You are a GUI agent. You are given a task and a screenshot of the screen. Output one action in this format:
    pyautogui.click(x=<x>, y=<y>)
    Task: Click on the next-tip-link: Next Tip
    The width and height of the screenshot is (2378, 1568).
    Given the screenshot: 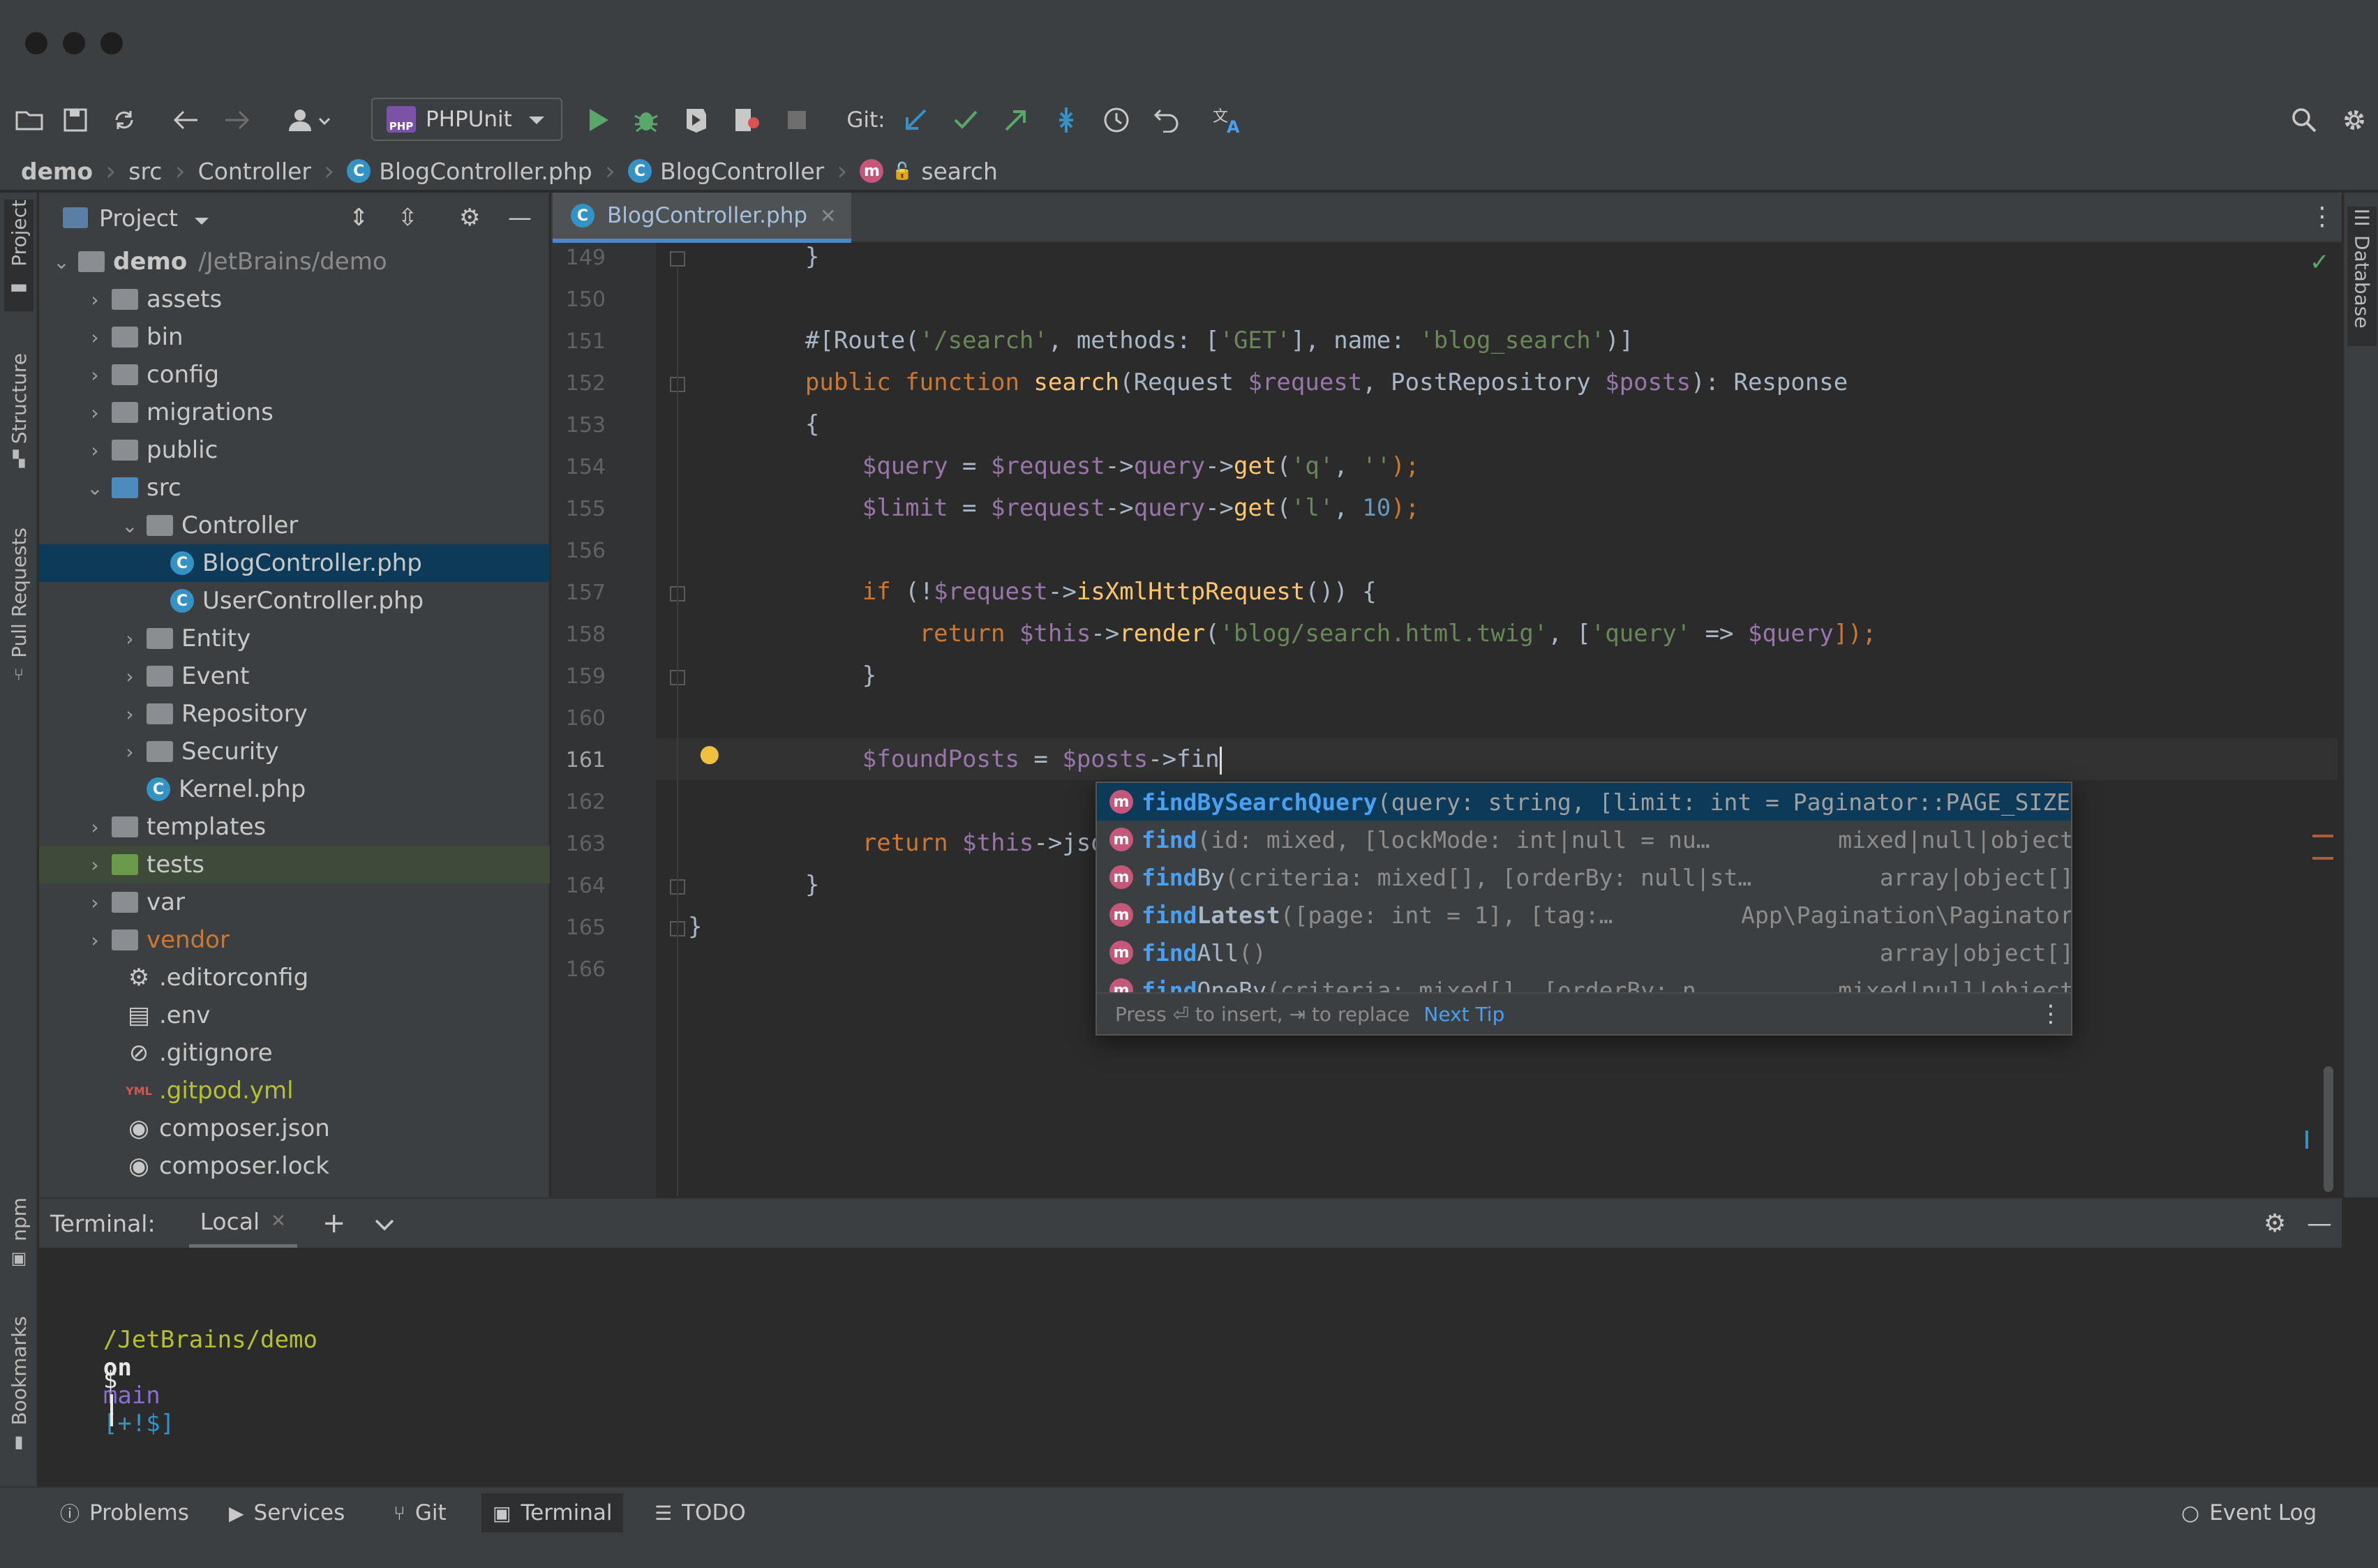 What is the action you would take?
    pyautogui.click(x=1463, y=1014)
    